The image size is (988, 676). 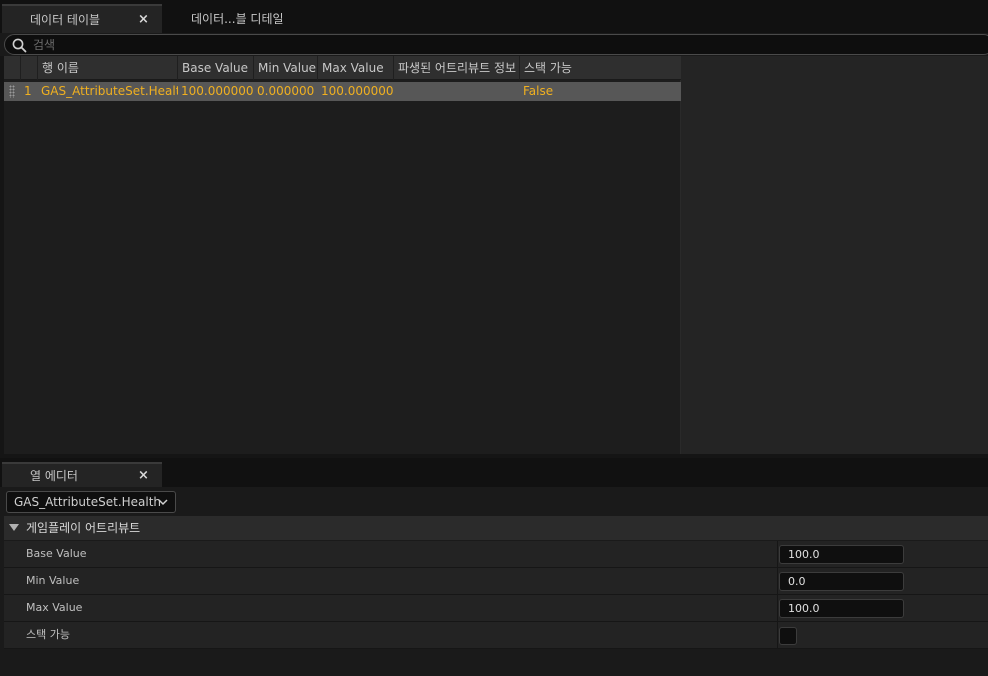 I want to click on stackable-checkbox, so click(x=788, y=636).